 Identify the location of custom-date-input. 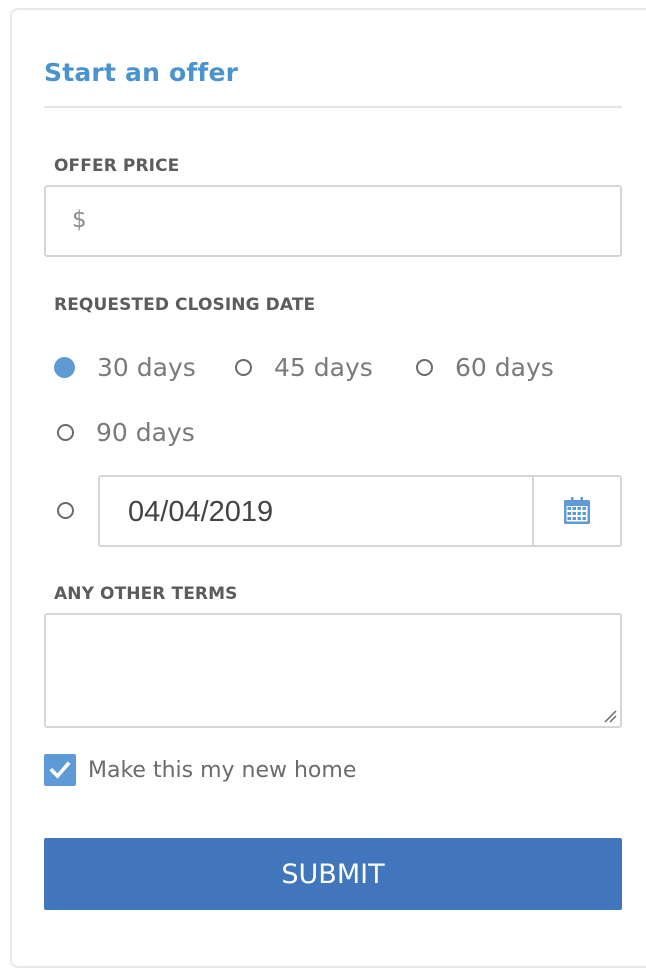
(328, 512).